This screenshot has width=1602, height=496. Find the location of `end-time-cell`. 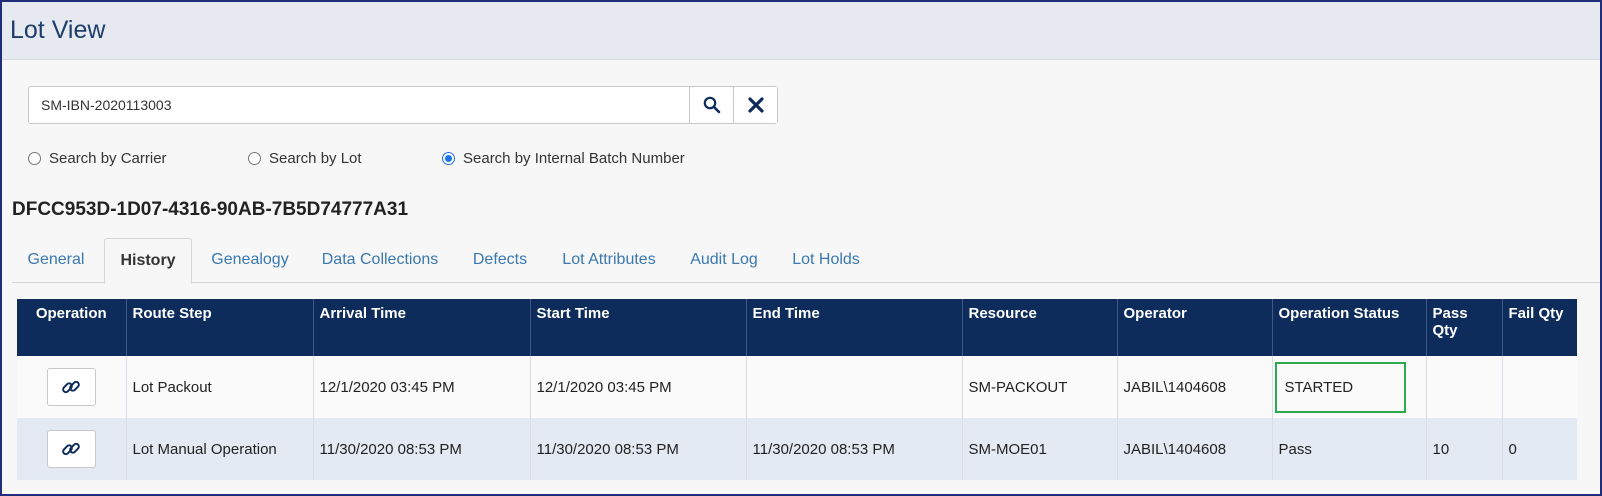

end-time-cell is located at coordinates (853, 387).